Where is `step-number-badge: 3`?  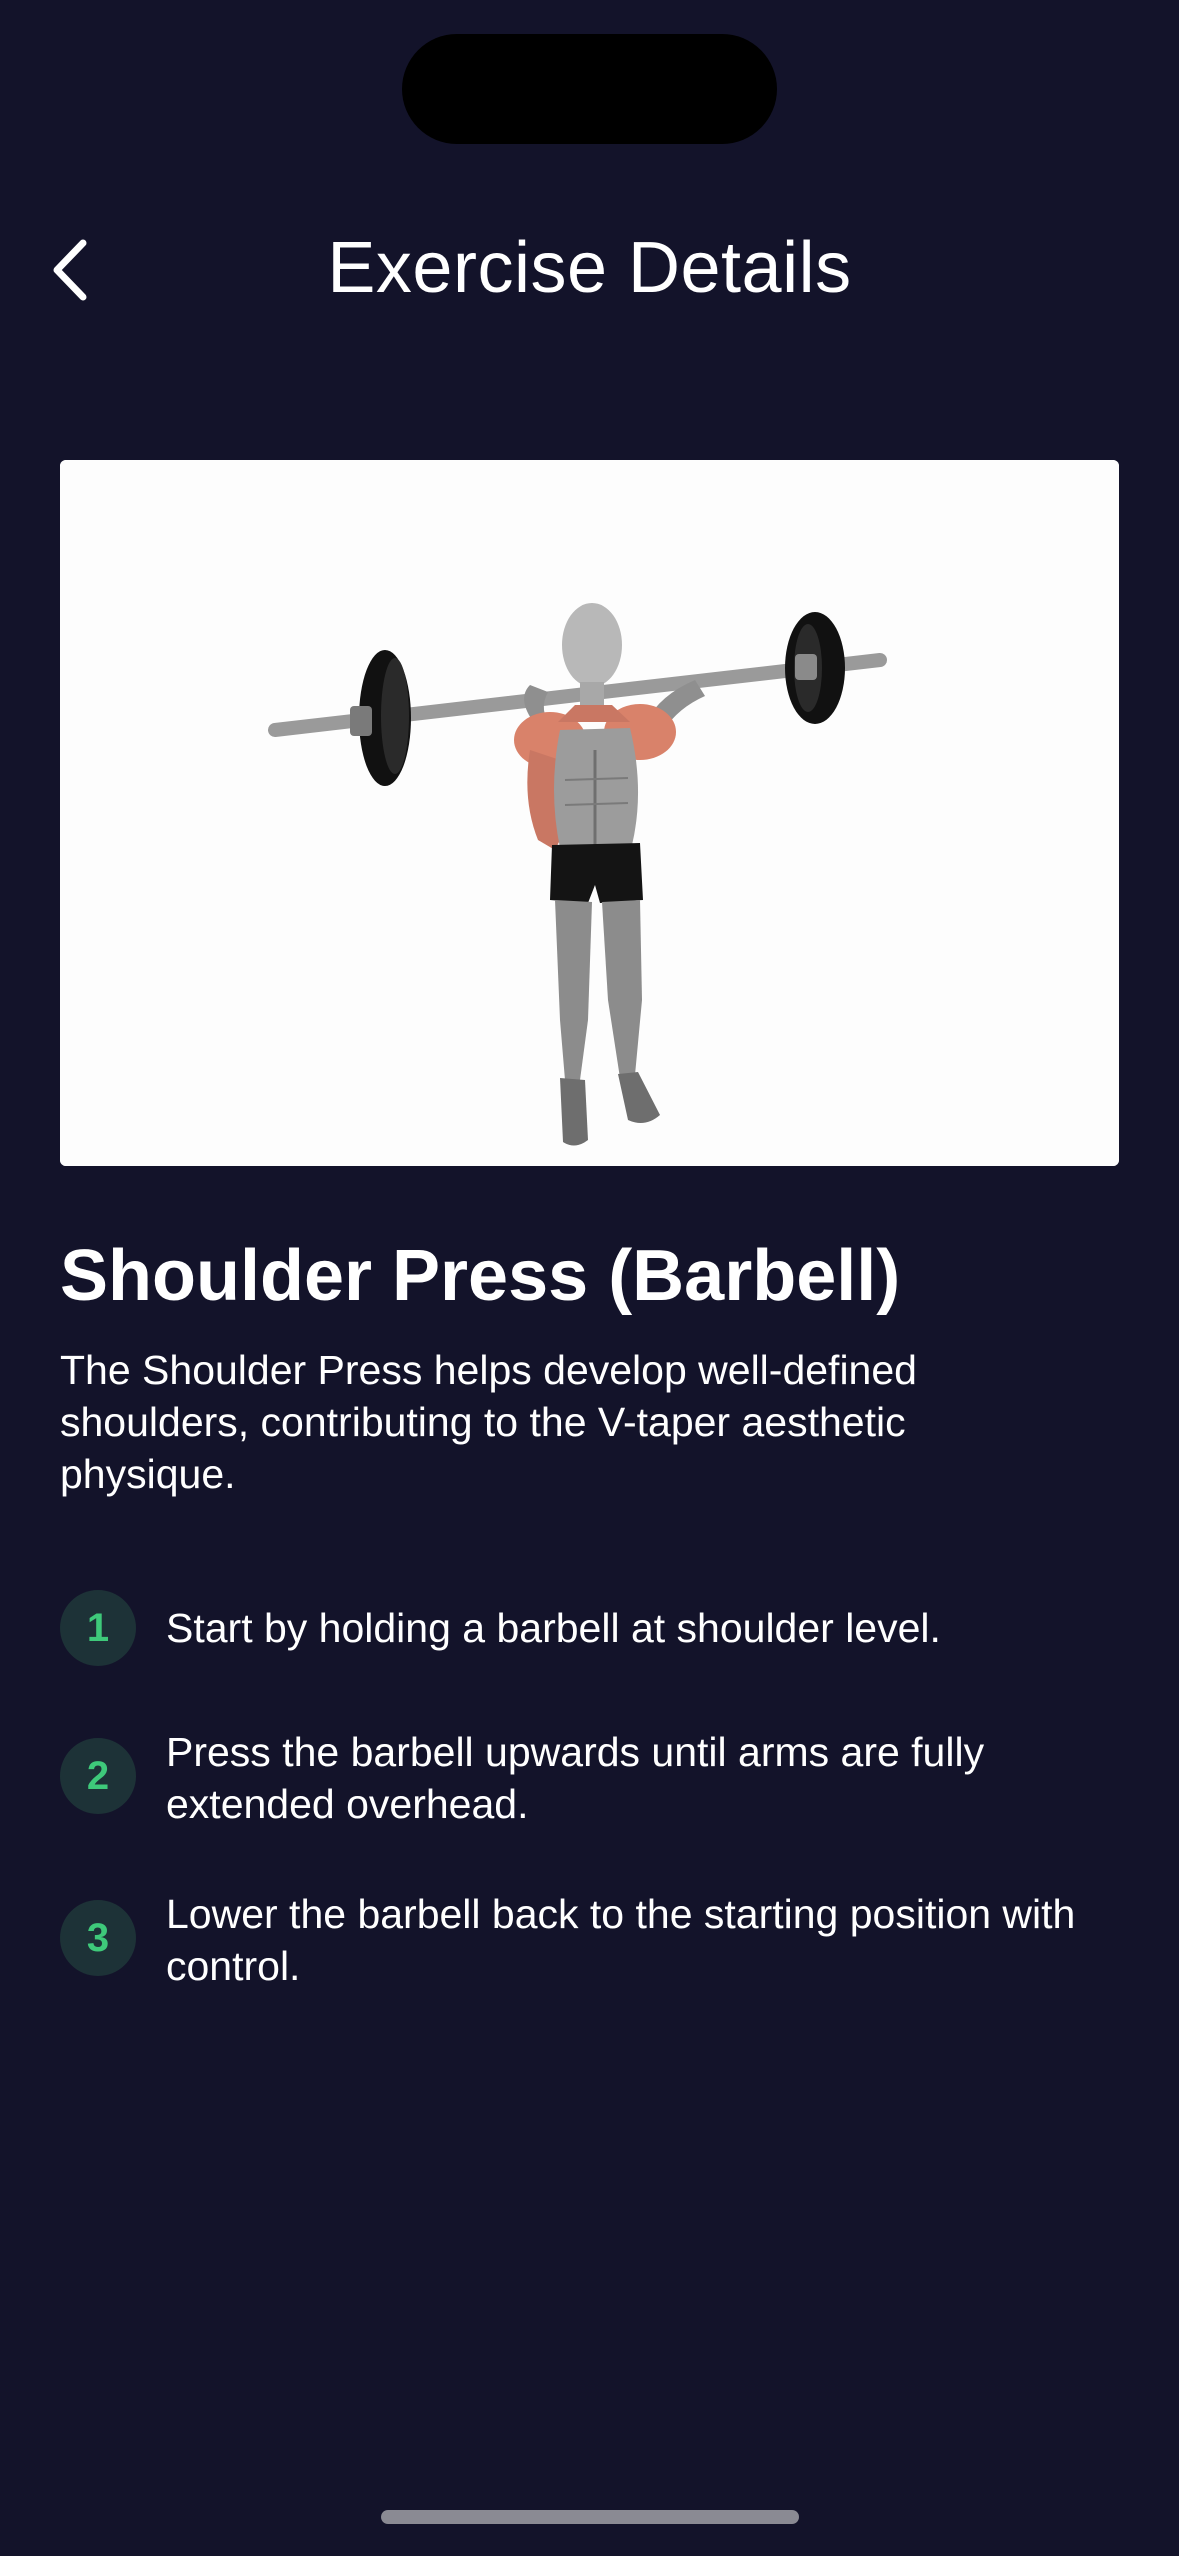 step-number-badge: 3 is located at coordinates (98, 1938).